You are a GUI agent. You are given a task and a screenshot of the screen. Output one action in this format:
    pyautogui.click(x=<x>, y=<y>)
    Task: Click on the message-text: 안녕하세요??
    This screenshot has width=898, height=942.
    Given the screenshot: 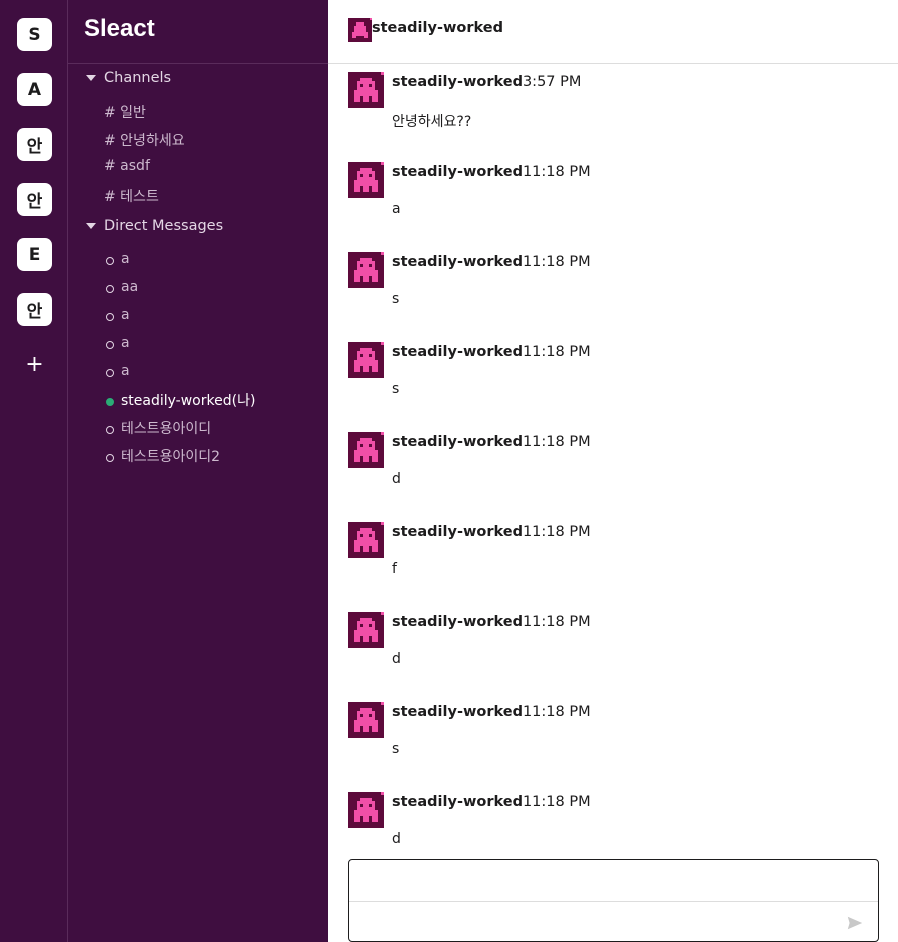 What is the action you would take?
    pyautogui.click(x=432, y=122)
    